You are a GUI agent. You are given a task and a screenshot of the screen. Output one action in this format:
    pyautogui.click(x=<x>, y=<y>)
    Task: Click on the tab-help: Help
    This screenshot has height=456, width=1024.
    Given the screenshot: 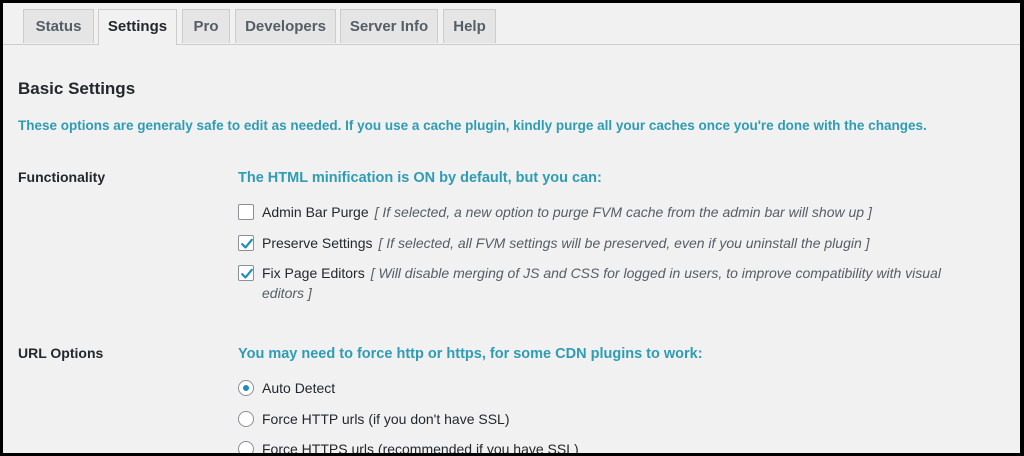 What is the action you would take?
    pyautogui.click(x=469, y=26)
    